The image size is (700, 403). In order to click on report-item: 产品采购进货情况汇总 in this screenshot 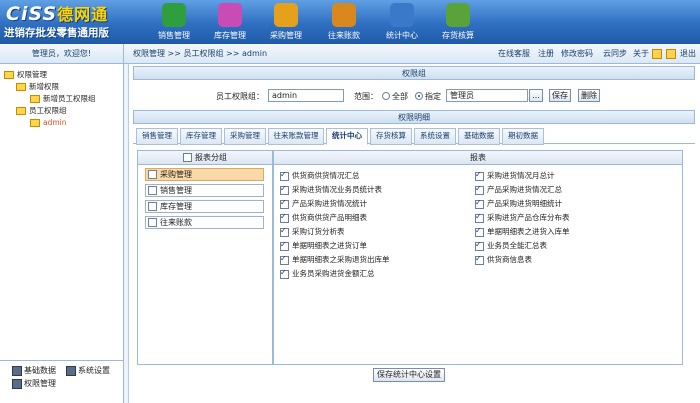, I will do `click(518, 189)`.